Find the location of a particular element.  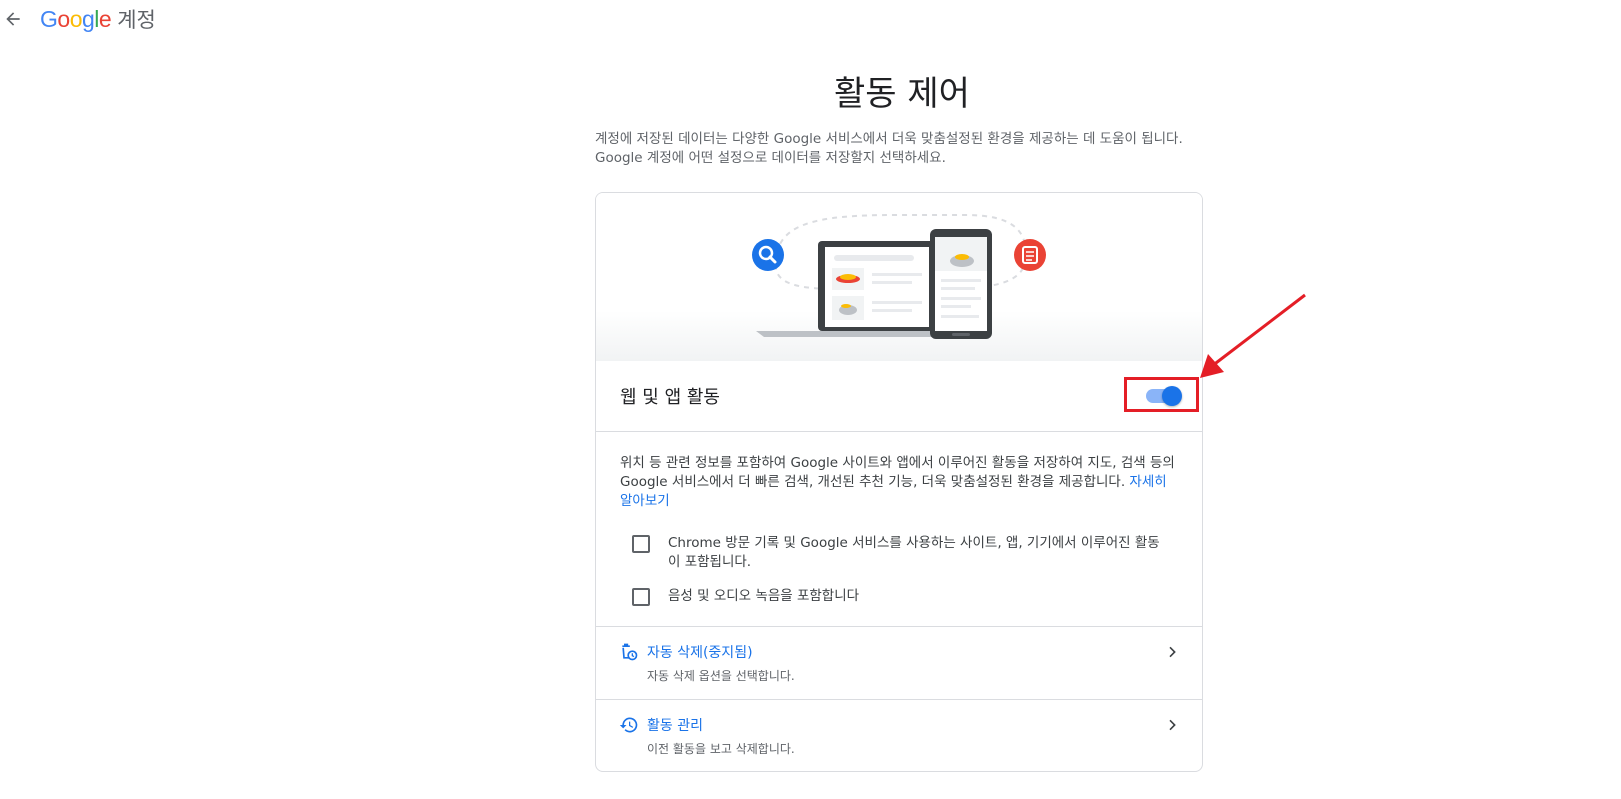

product-name: 계정 is located at coordinates (136, 20).